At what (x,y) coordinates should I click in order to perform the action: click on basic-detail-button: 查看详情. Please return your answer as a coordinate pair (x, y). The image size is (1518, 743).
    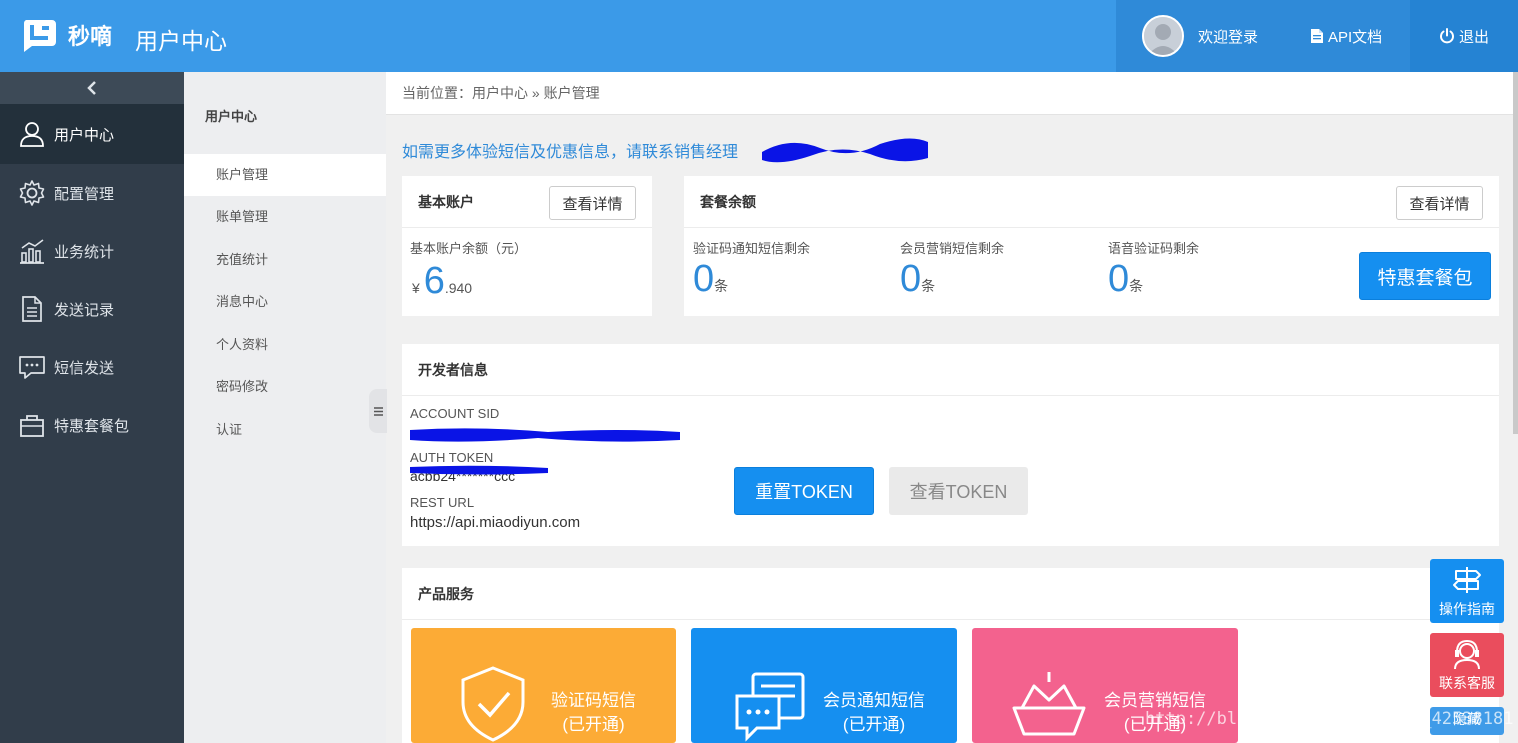
    Looking at the image, I should click on (592, 203).